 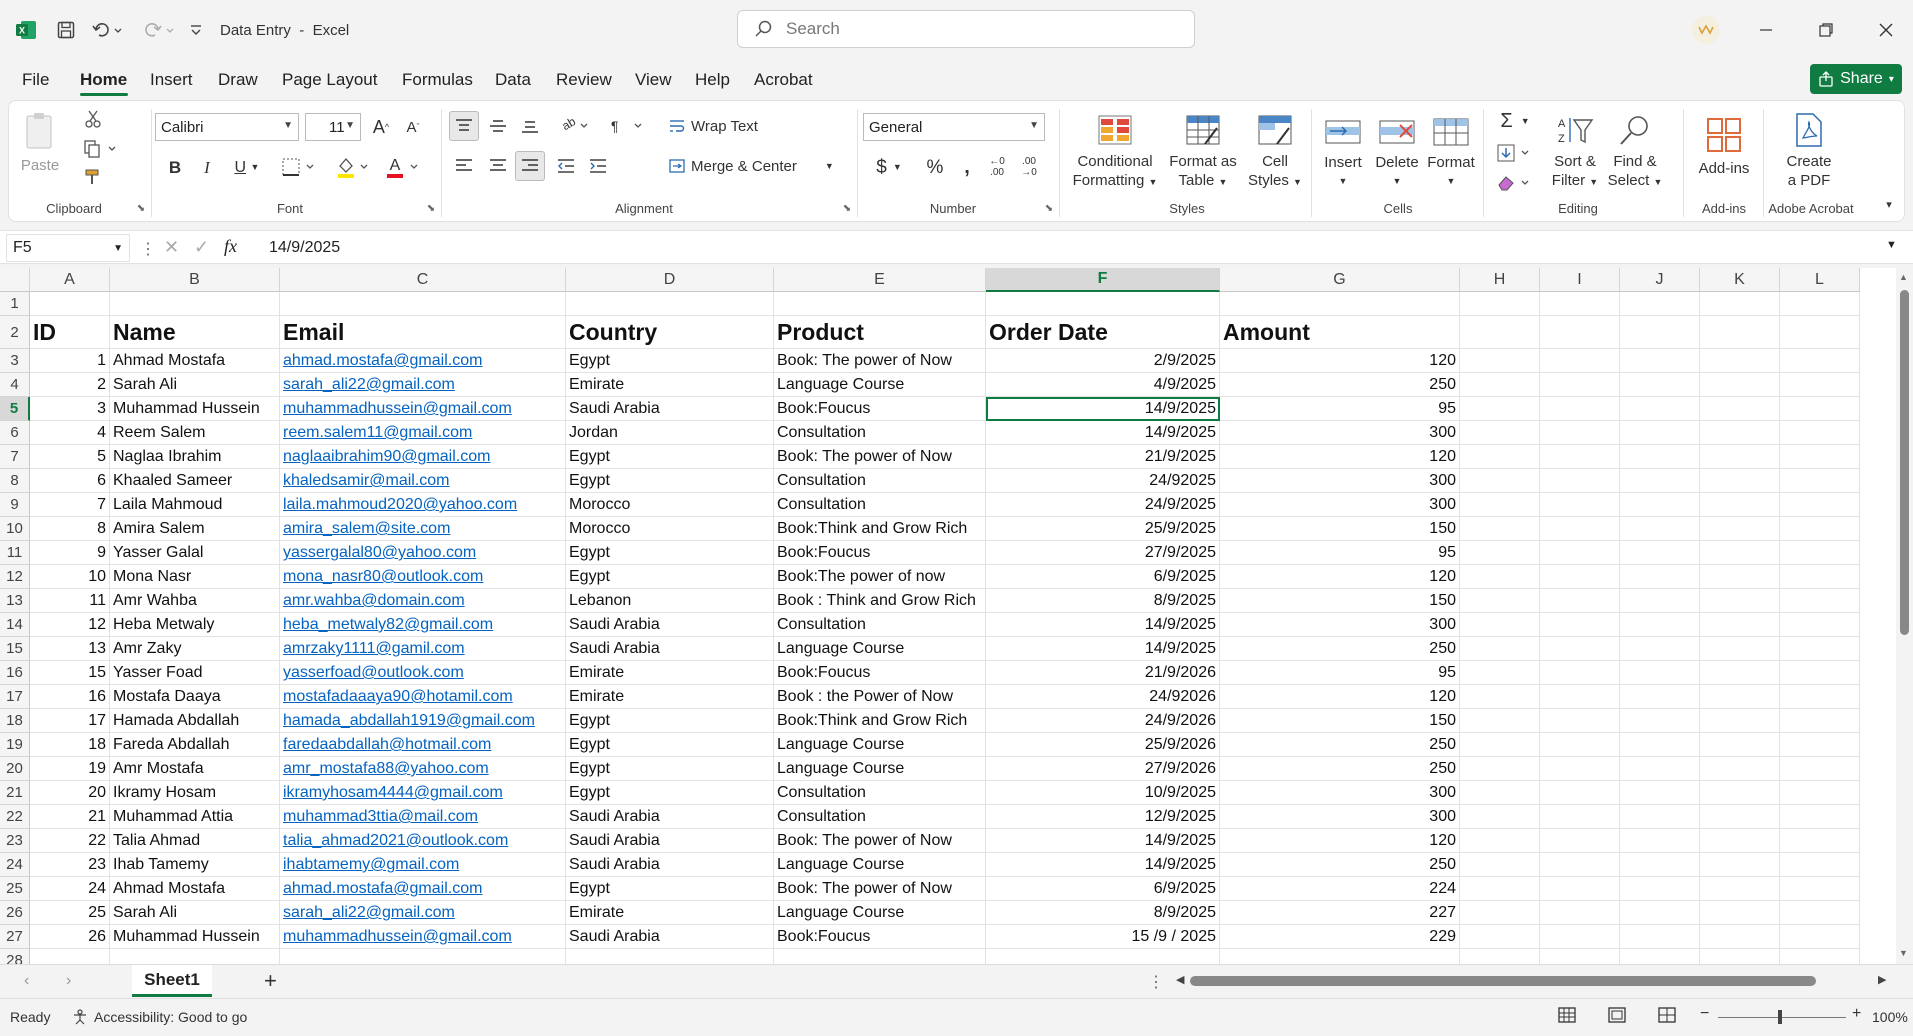 What do you see at coordinates (1340, 280) in the screenshot?
I see `column-header-g: G` at bounding box center [1340, 280].